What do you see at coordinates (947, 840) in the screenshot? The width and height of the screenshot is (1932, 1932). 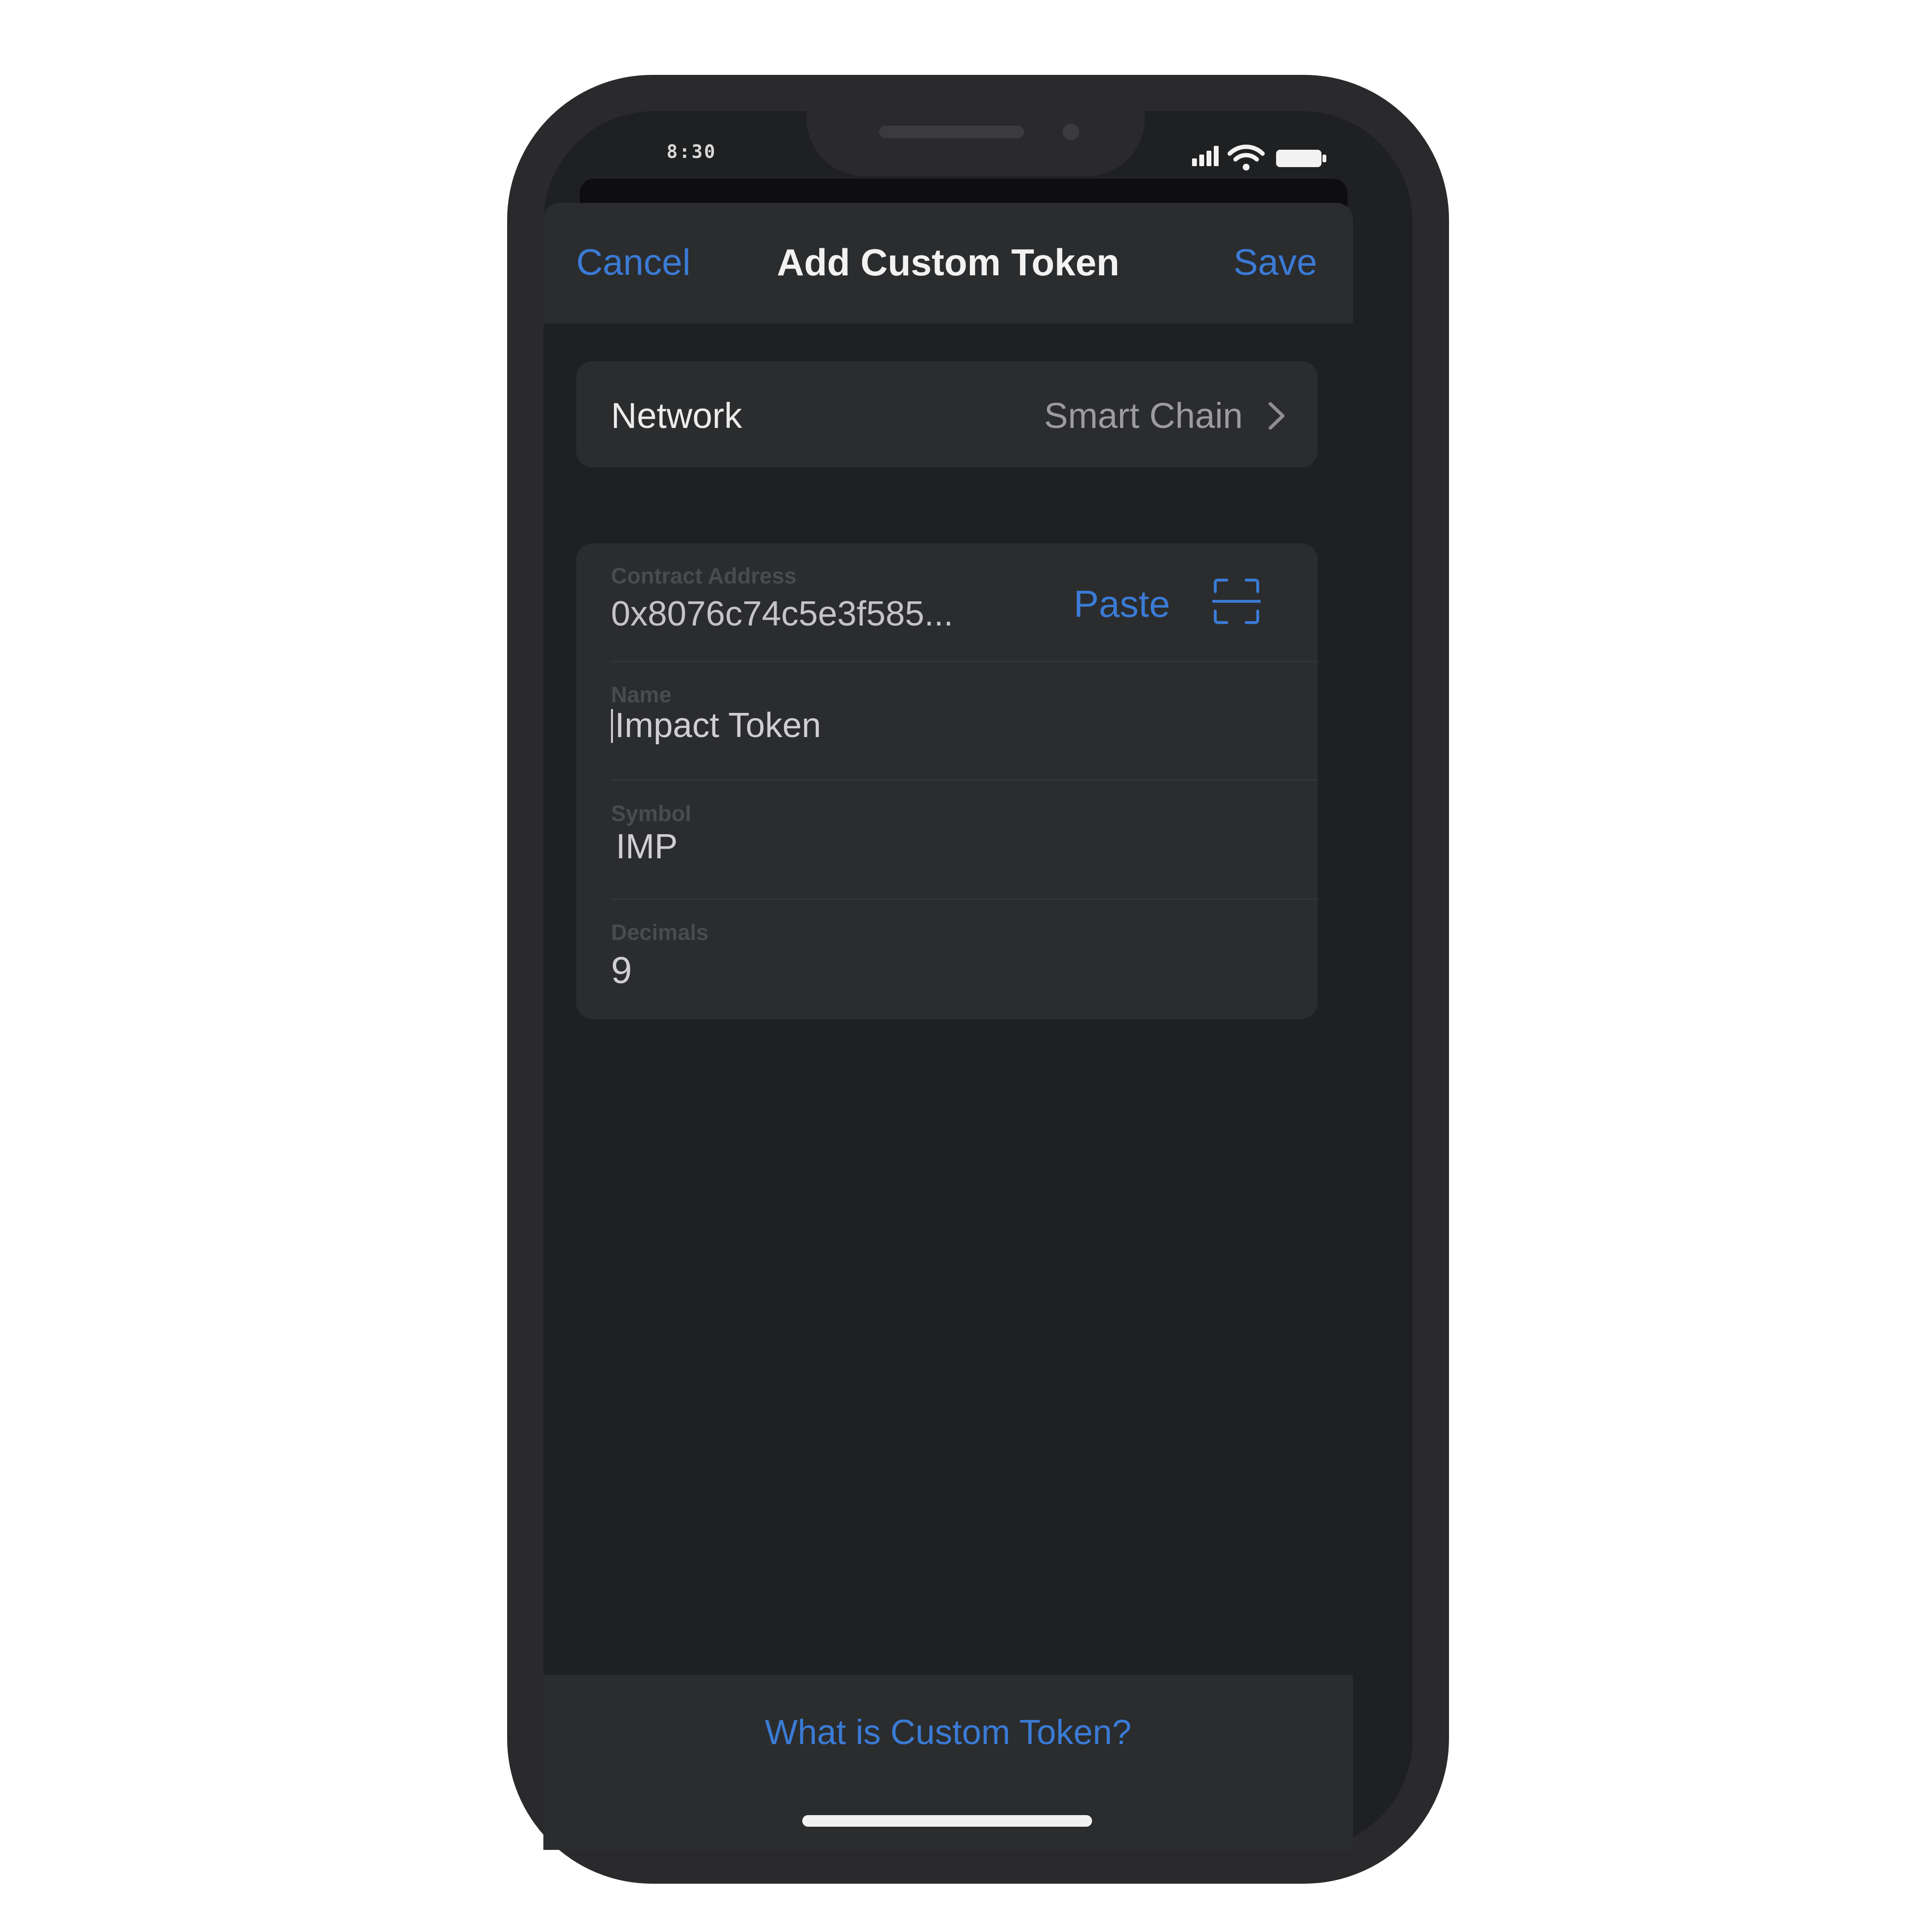 I see `symbol-field: Symbol IMP` at bounding box center [947, 840].